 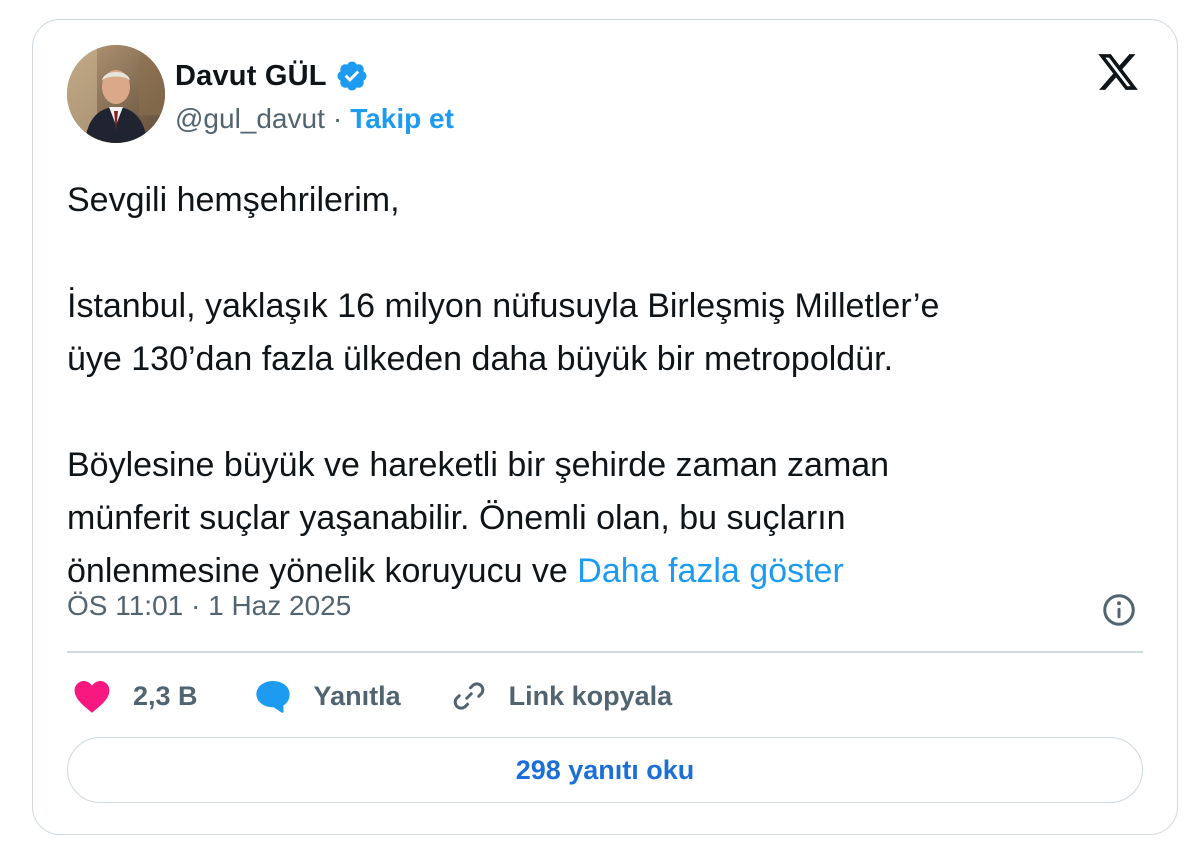 What do you see at coordinates (605, 652) in the screenshot?
I see `divider` at bounding box center [605, 652].